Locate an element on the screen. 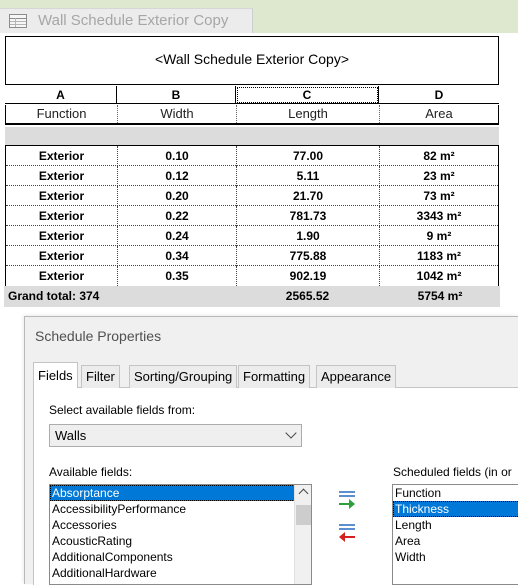 This screenshot has height=585, width=518. table-row: Exterior 0.35 902.19 1042 m² is located at coordinates (252, 276).